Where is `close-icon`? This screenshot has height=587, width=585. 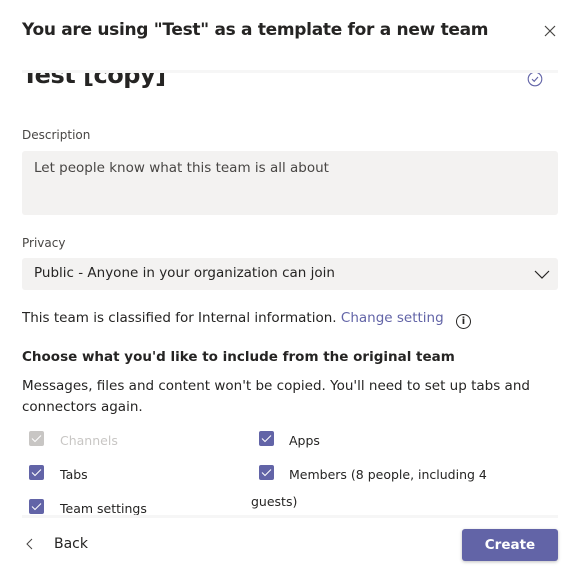
close-icon is located at coordinates (550, 31).